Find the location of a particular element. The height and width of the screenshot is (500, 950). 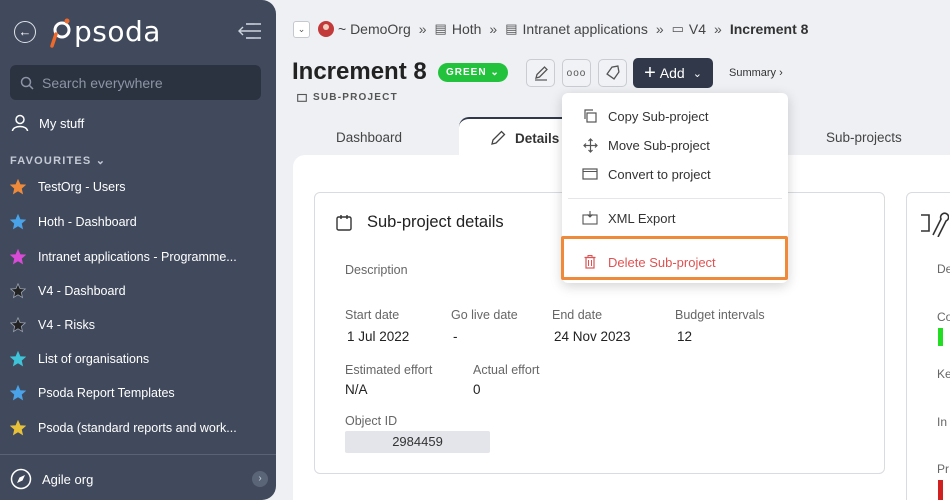

pencil-icon is located at coordinates (498, 137).